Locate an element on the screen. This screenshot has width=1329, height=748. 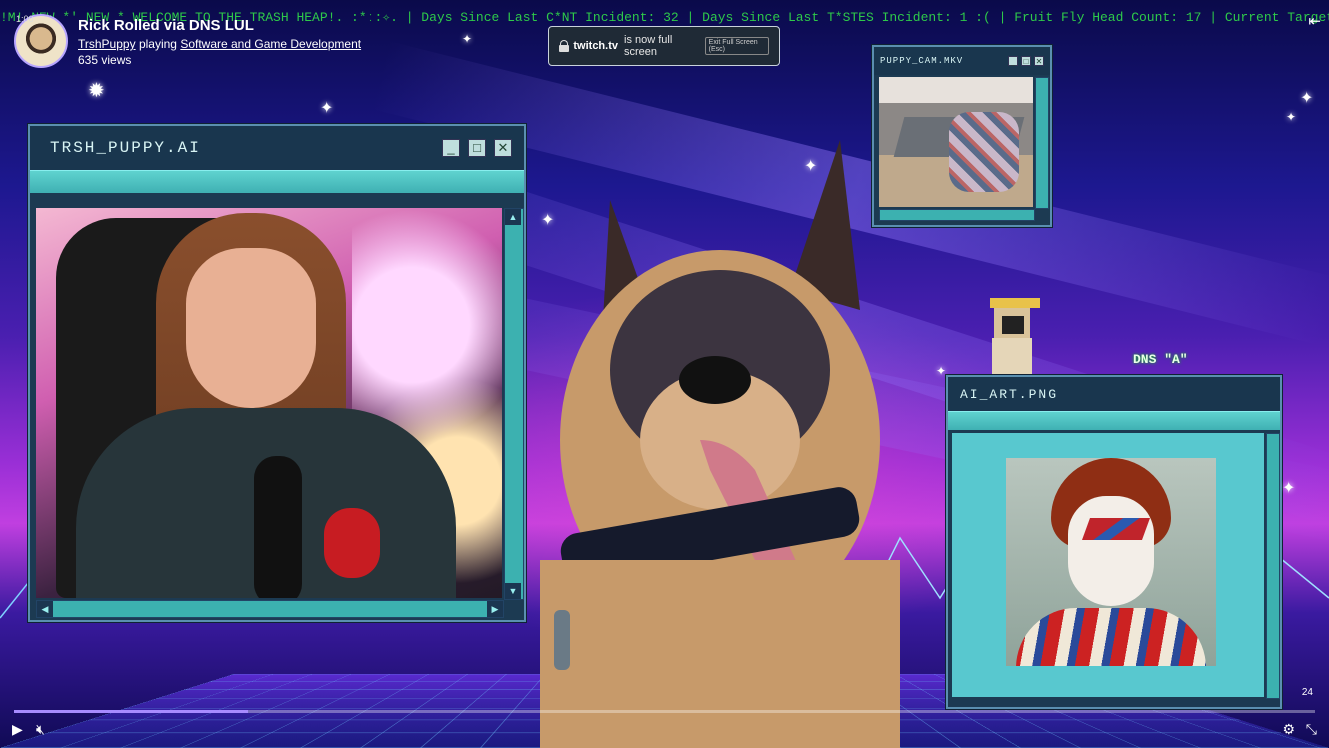
scroll-left-icon: ◀ is located at coordinates (45, 609).